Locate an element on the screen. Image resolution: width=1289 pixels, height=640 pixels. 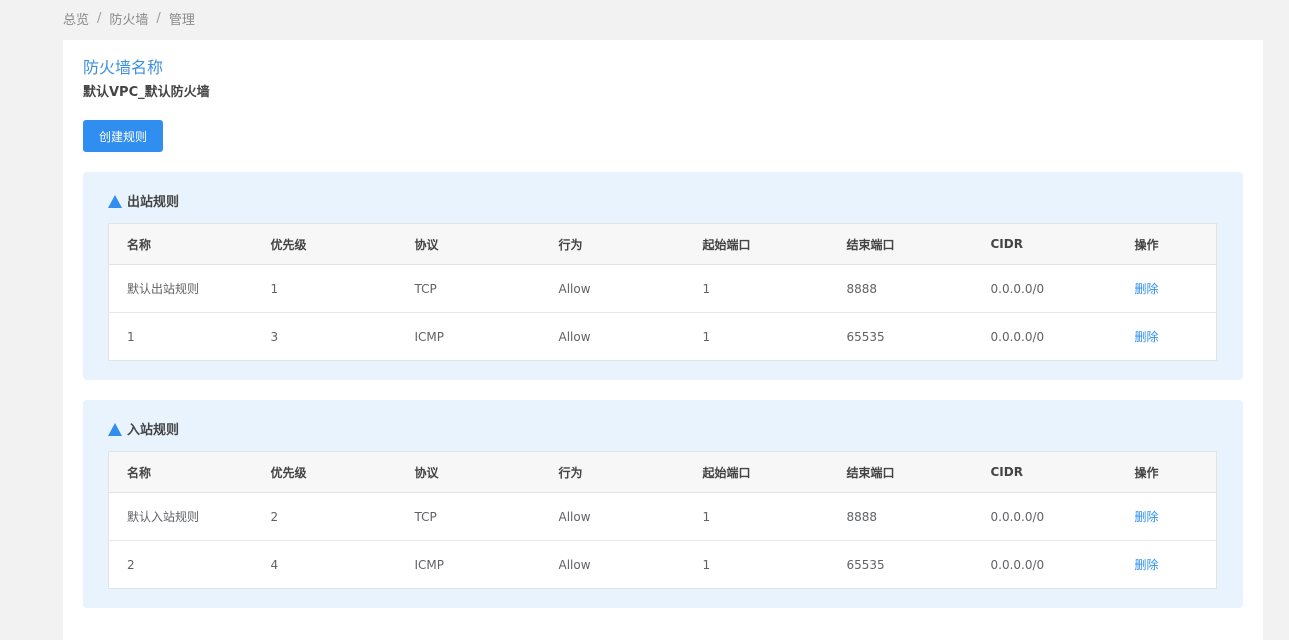
breadcrumb-manage: 管理 is located at coordinates (181, 20).